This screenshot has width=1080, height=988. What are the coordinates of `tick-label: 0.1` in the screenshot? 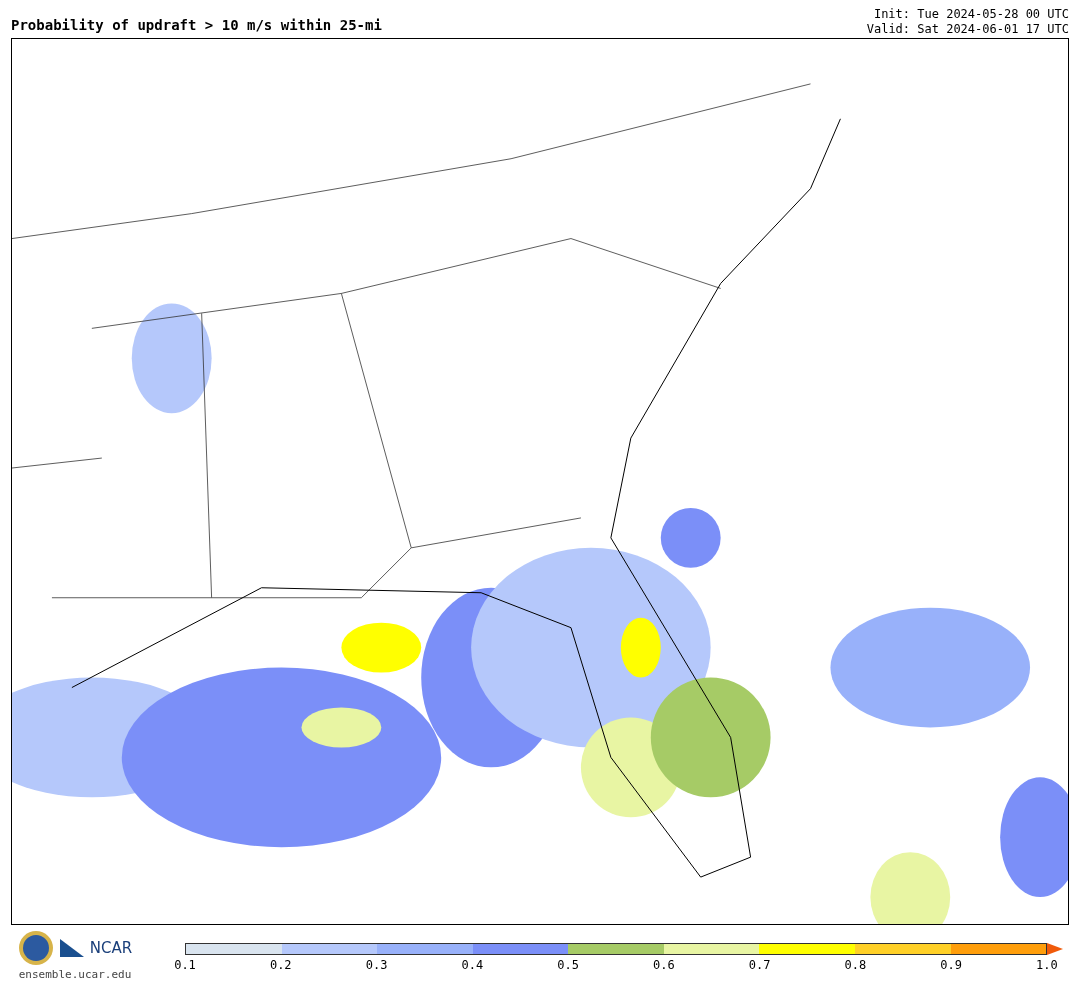 It's located at (185, 965).